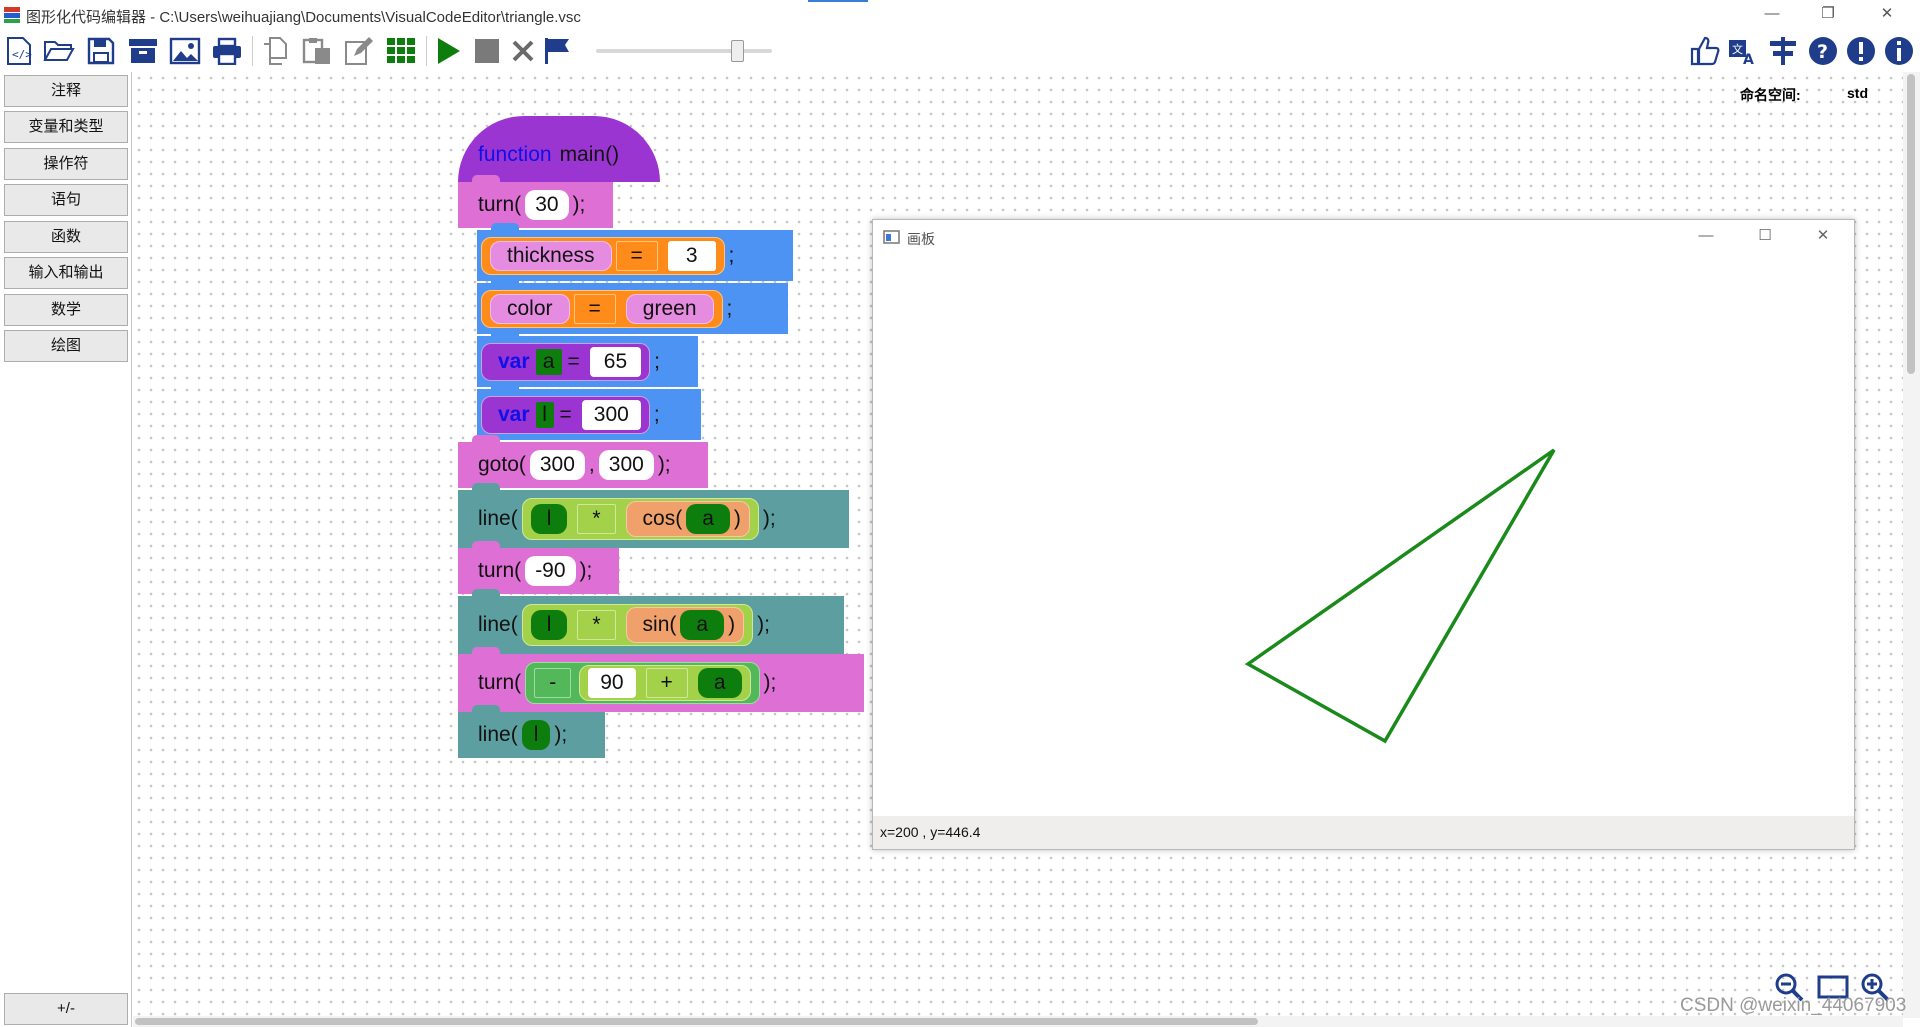  What do you see at coordinates (557, 465) in the screenshot?
I see `goto-x-input: 300` at bounding box center [557, 465].